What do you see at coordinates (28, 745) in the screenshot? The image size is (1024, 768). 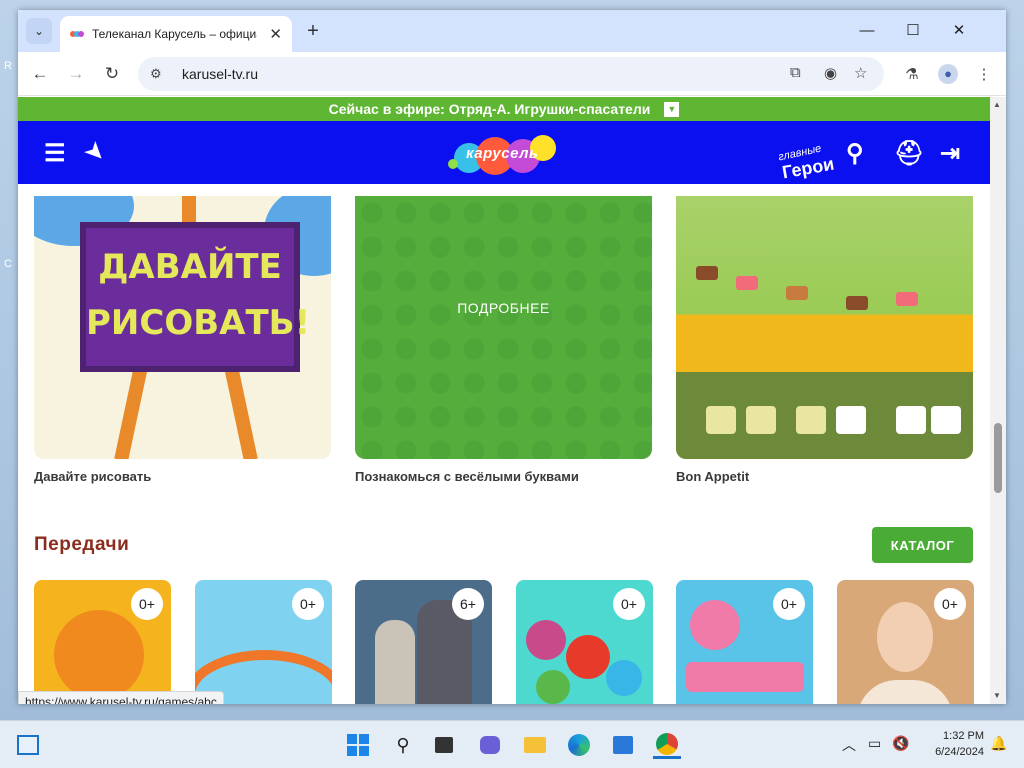 I see `widgets-icon` at bounding box center [28, 745].